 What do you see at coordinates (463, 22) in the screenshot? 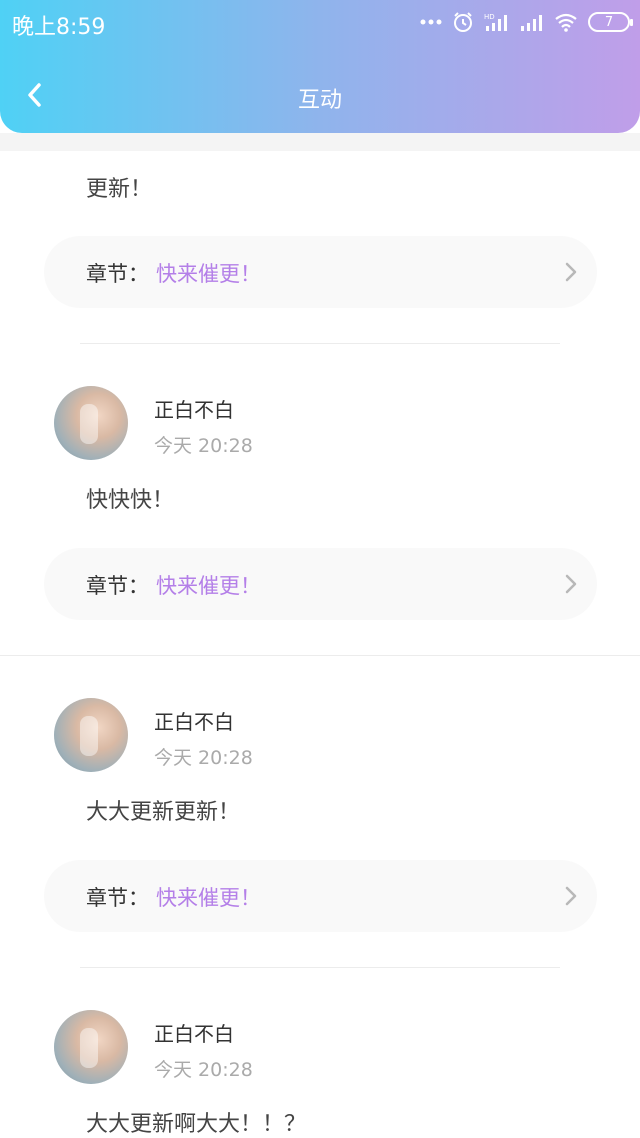
I see `alarm-icon` at bounding box center [463, 22].